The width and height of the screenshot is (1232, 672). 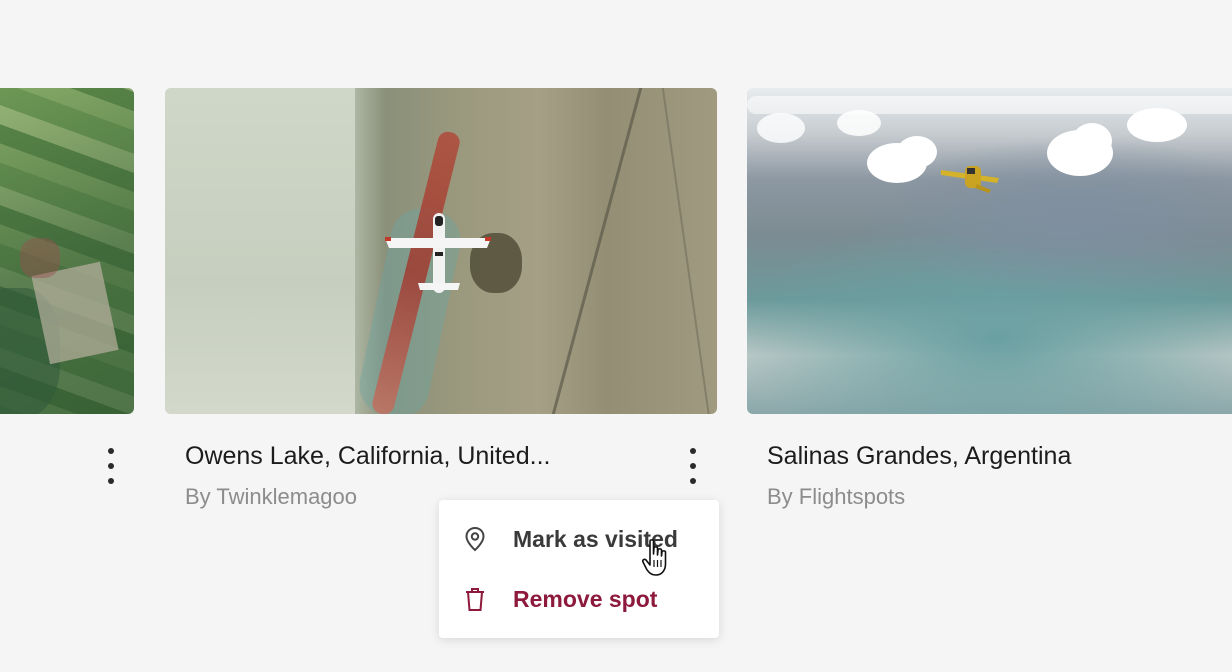 What do you see at coordinates (836, 496) in the screenshot?
I see `card-author: By Flightspots` at bounding box center [836, 496].